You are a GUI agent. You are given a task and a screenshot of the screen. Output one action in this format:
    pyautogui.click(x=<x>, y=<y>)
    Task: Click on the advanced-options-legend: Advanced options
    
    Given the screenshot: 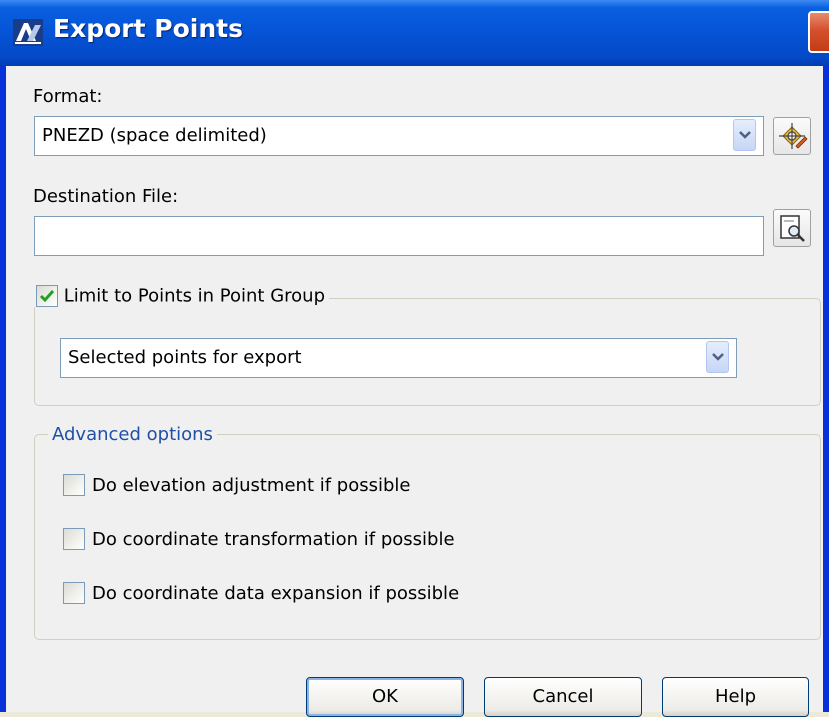 What is the action you would take?
    pyautogui.click(x=132, y=434)
    